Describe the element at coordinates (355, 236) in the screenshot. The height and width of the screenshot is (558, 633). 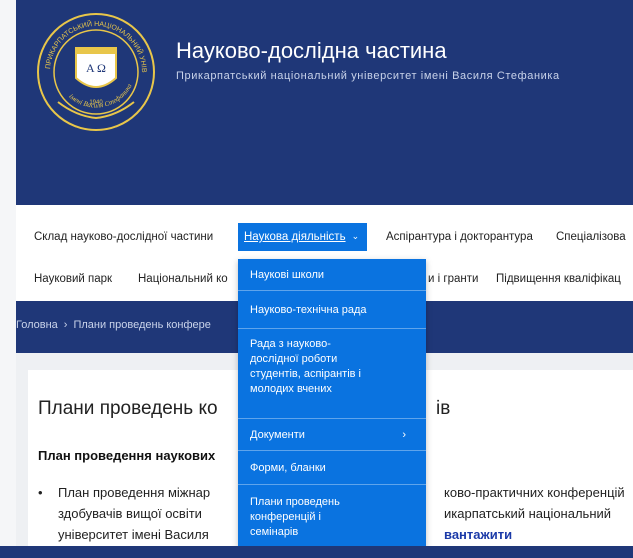
I see `chevron-down-icon: ⌄` at that location.